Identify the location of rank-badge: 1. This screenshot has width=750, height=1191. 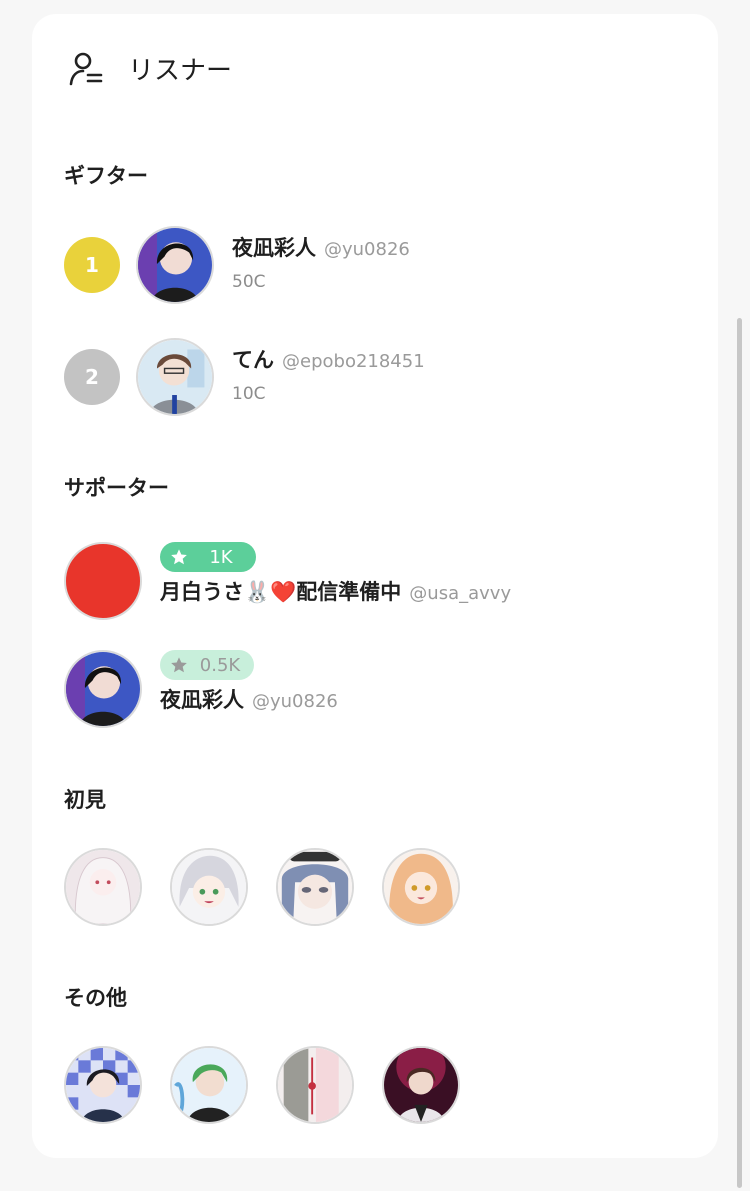
(92, 265).